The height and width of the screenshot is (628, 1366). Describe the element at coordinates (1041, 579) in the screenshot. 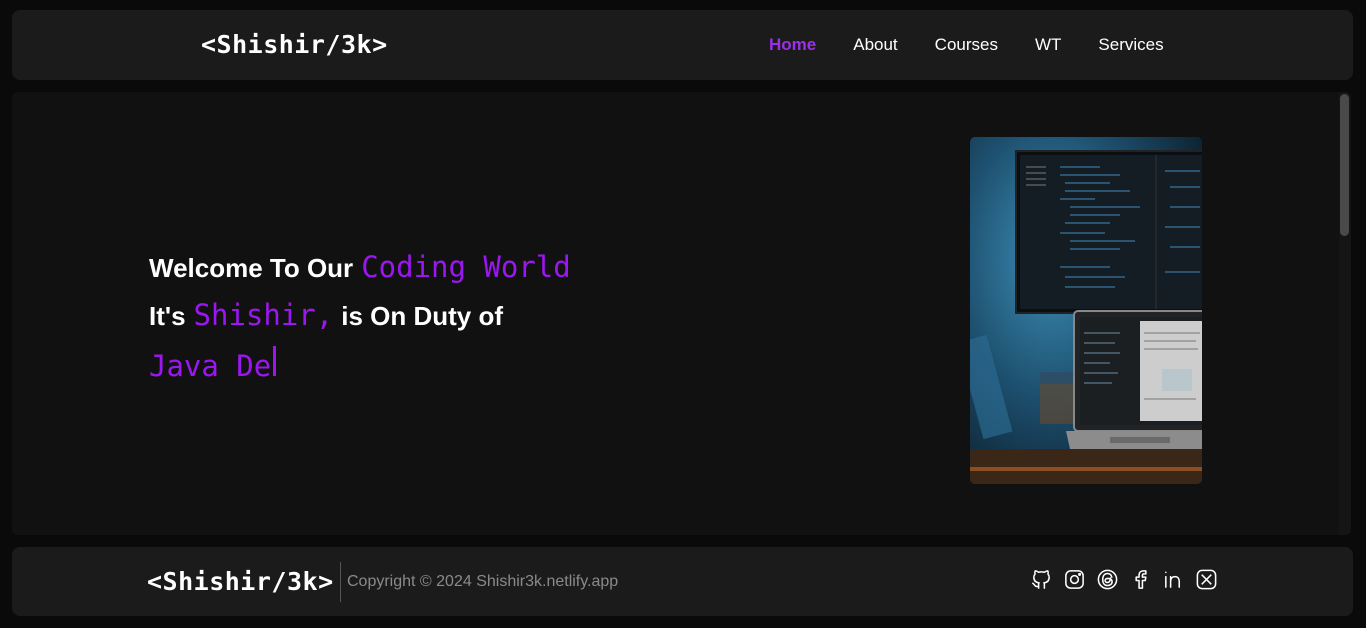

I see `github-icon` at that location.